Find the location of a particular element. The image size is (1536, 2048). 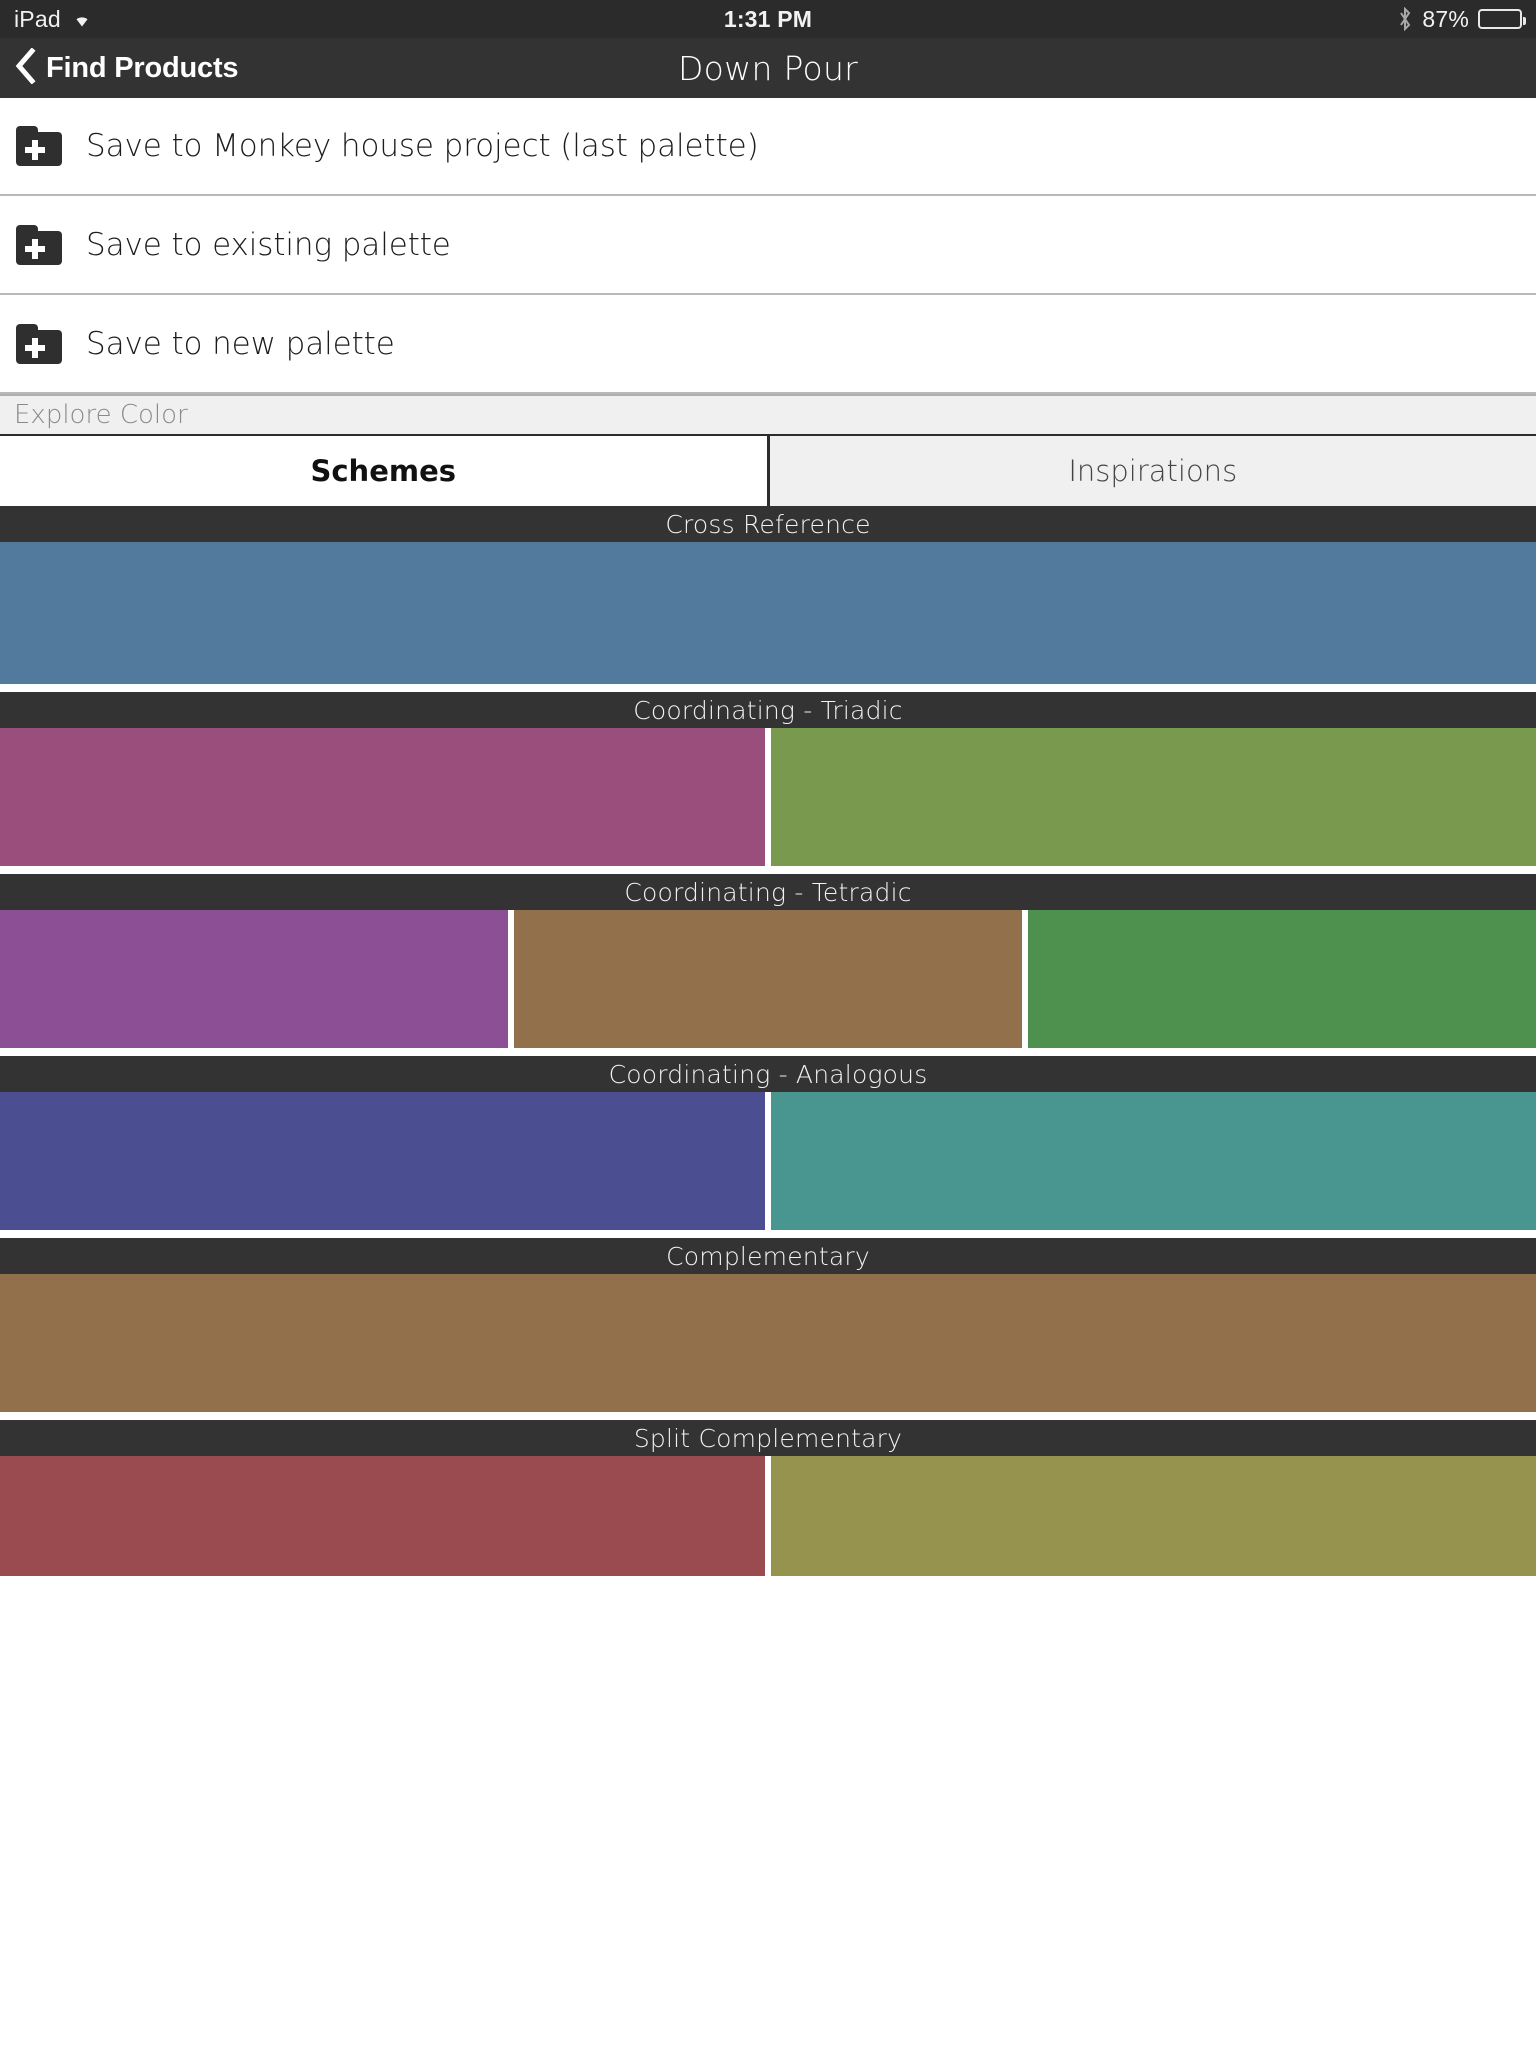

navigation-bar: Find Products Down Pour is located at coordinates (768, 68).